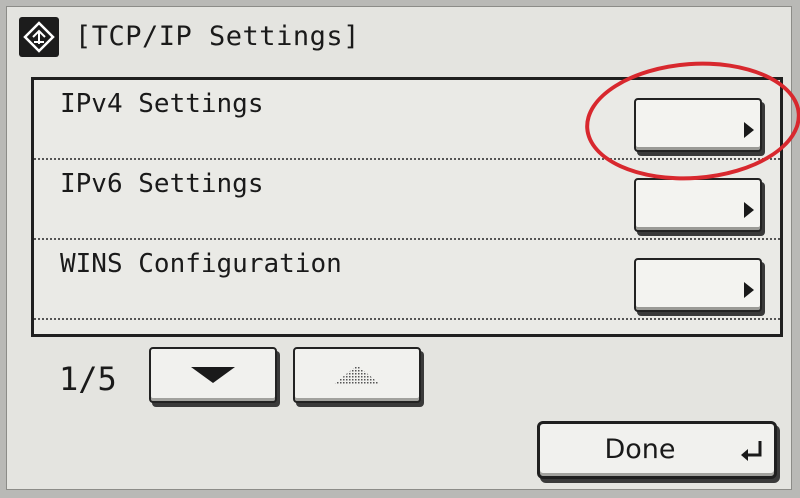 The image size is (800, 498). Describe the element at coordinates (399, 36) in the screenshot. I see `title-bar: [TCP/IP Settings]` at that location.